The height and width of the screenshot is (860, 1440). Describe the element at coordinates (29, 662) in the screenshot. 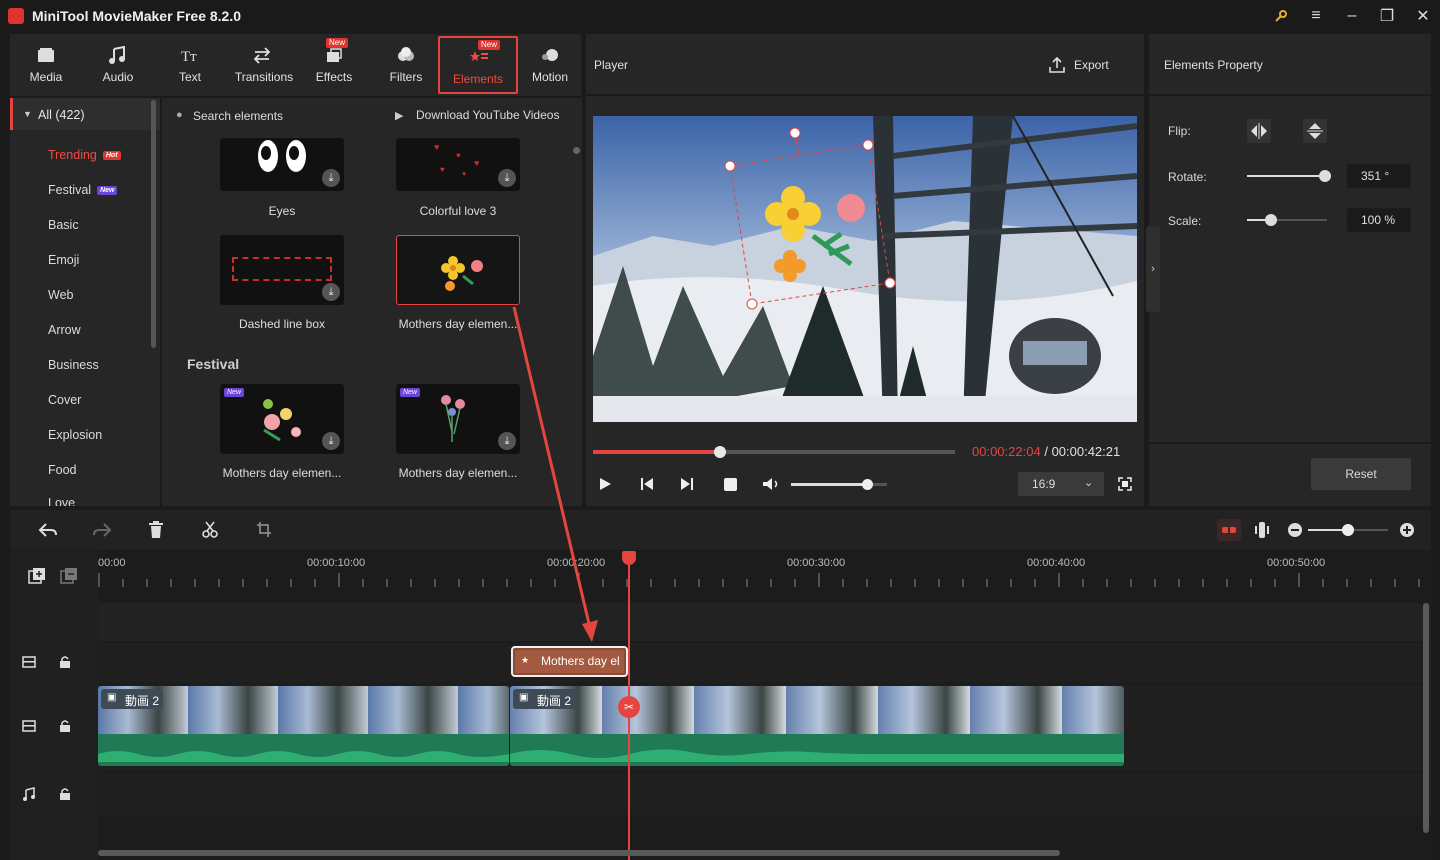

I see `film-icon` at that location.